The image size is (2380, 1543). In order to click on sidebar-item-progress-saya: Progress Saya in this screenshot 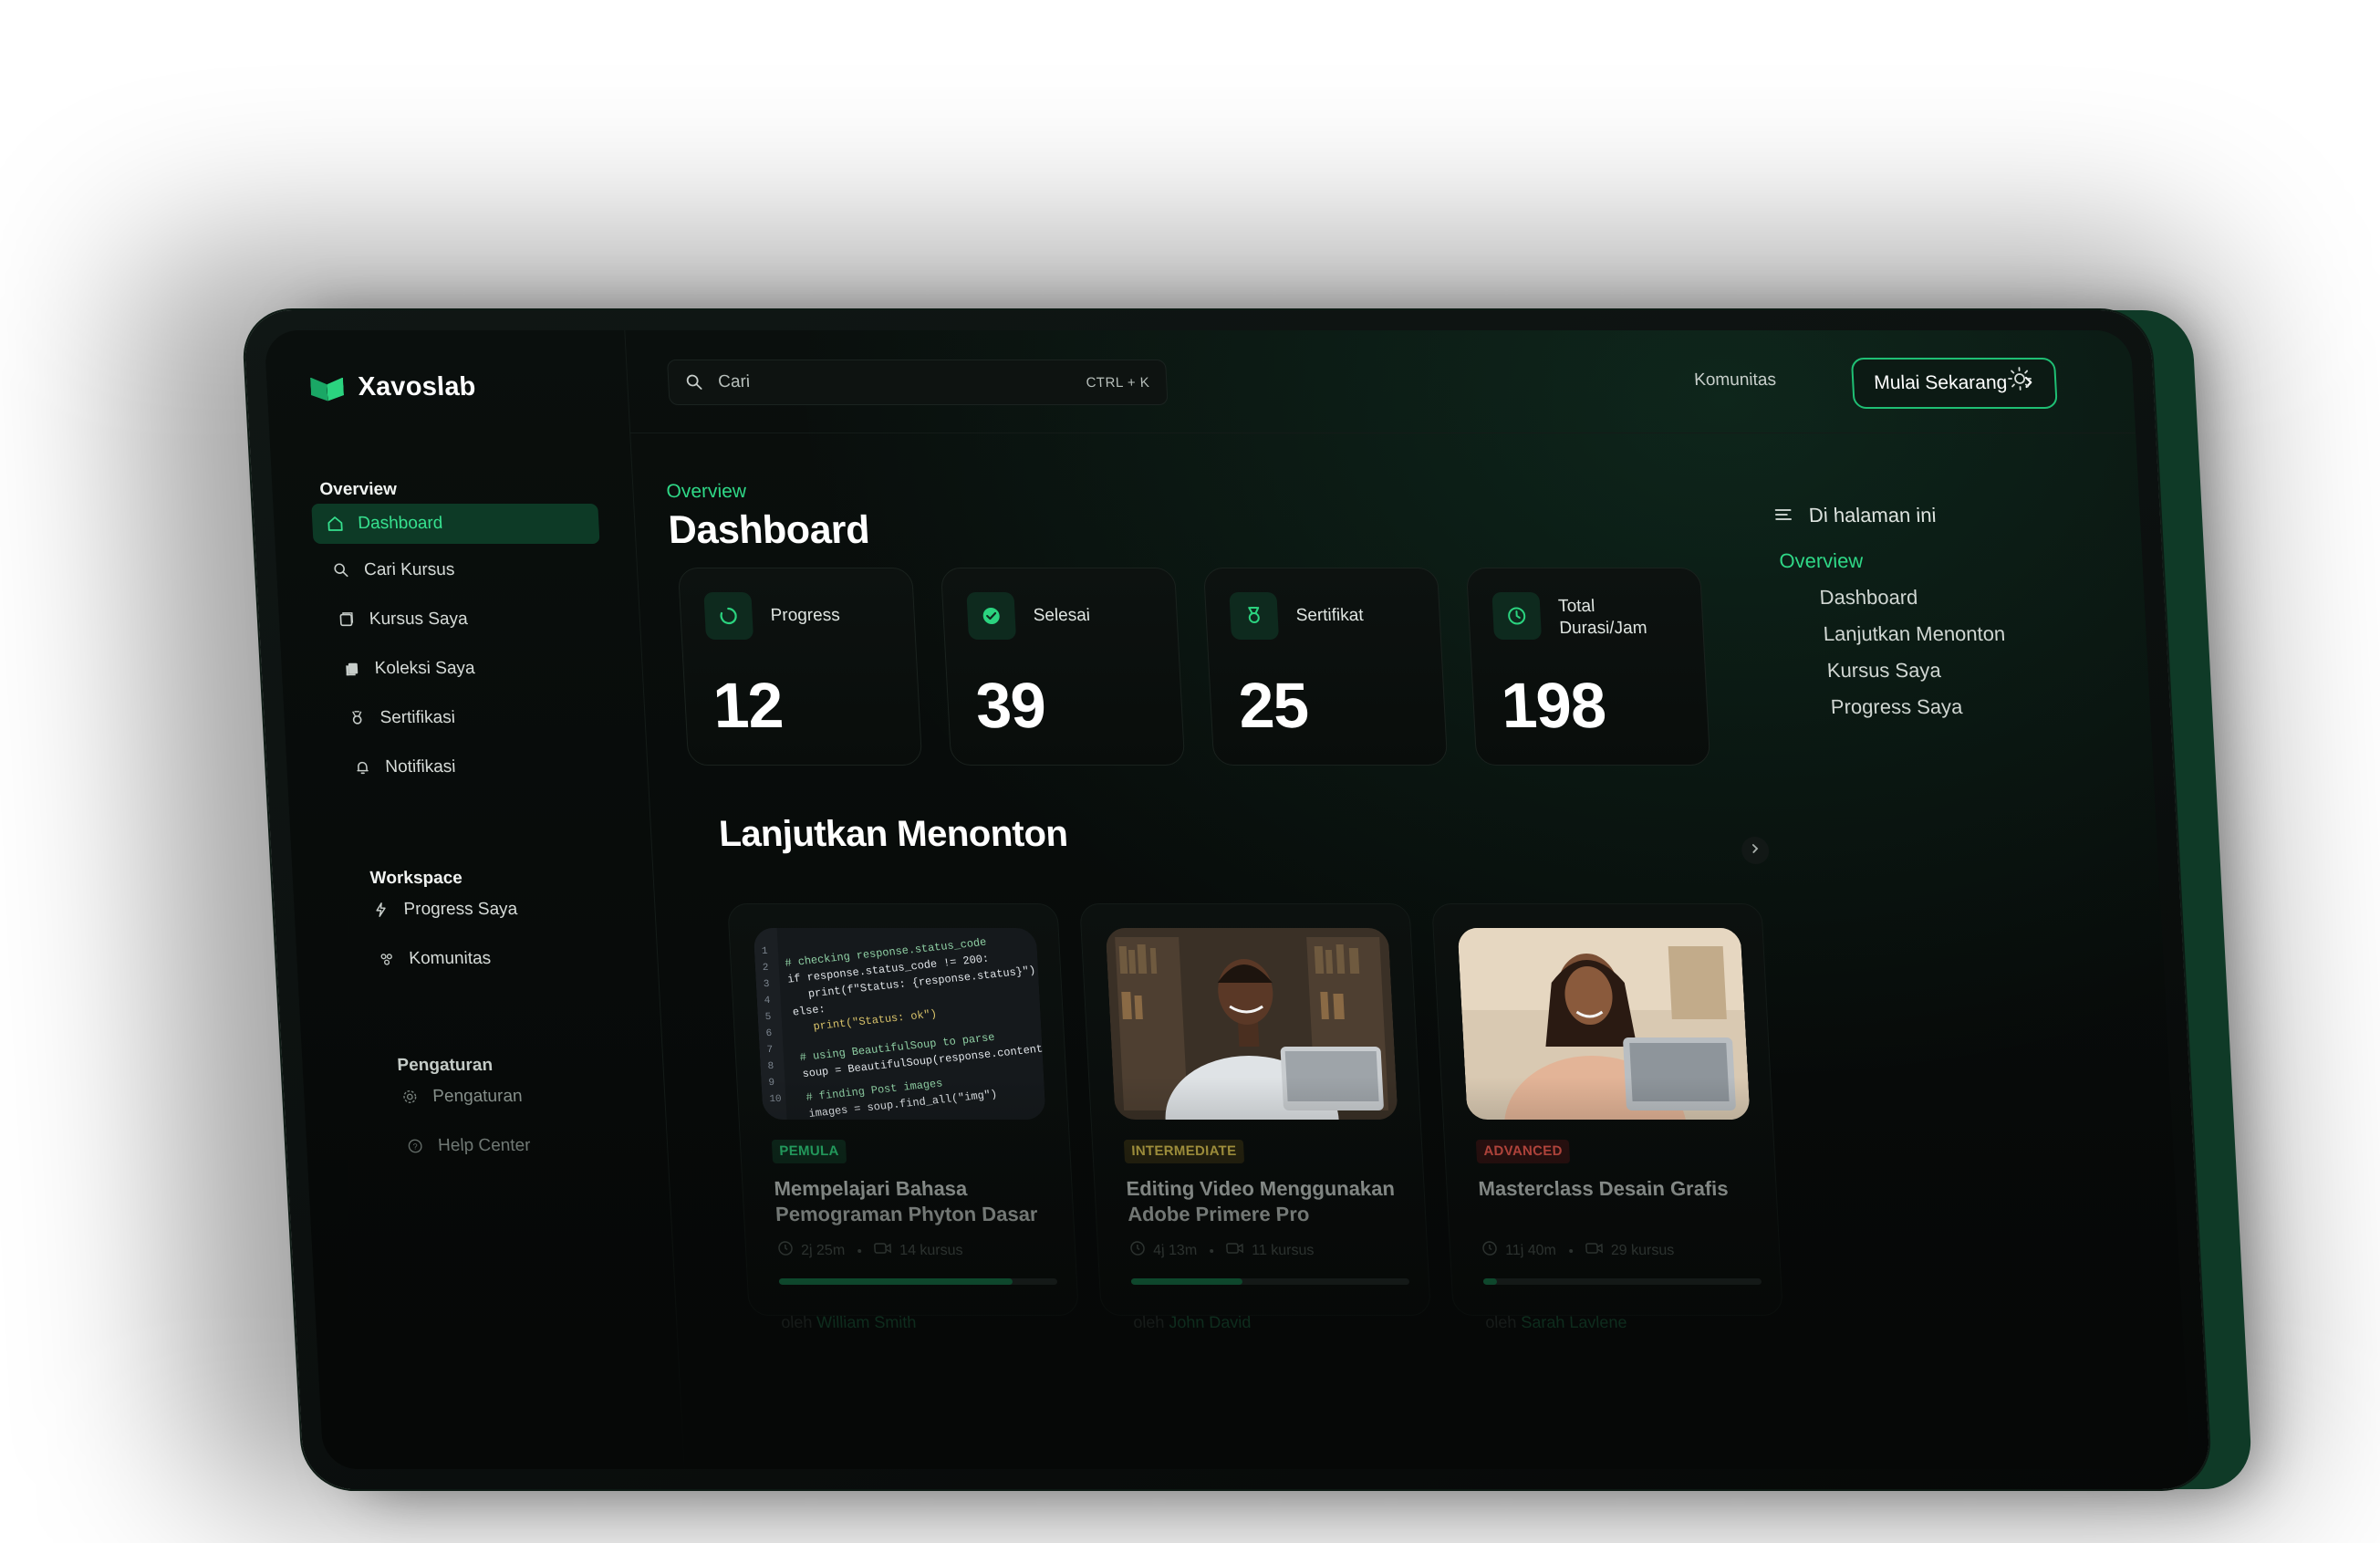, I will do `click(444, 910)`.